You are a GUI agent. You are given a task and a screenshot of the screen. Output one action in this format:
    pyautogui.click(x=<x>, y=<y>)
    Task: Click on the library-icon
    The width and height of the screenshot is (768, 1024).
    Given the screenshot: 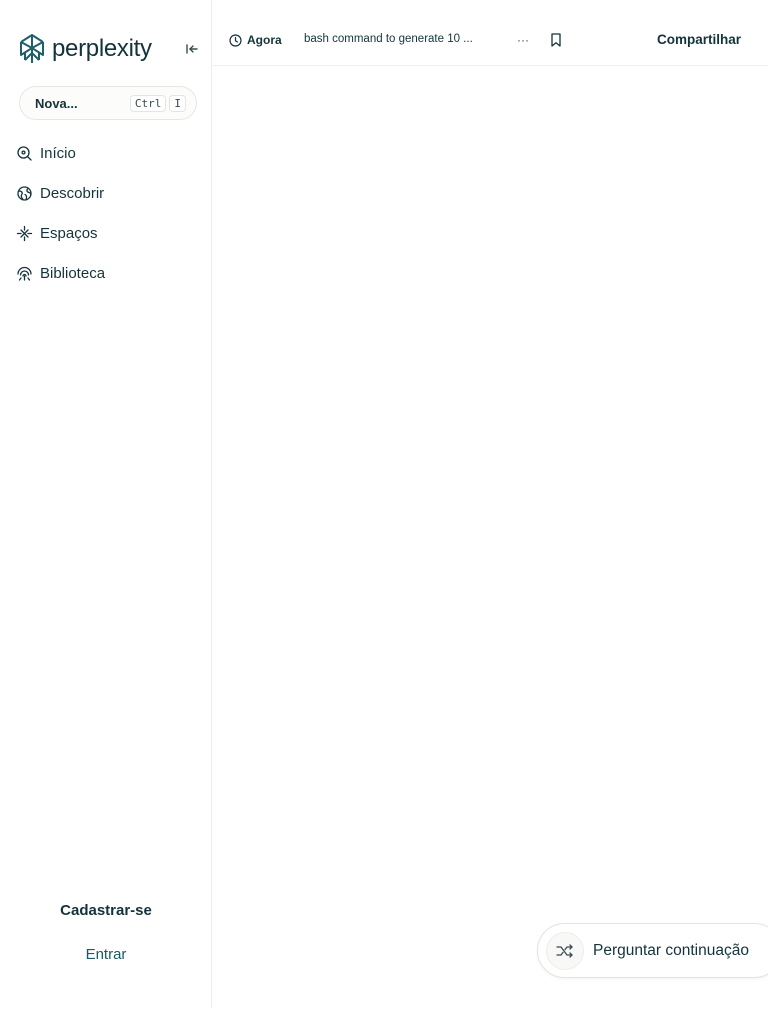 What is the action you would take?
    pyautogui.click(x=24, y=273)
    